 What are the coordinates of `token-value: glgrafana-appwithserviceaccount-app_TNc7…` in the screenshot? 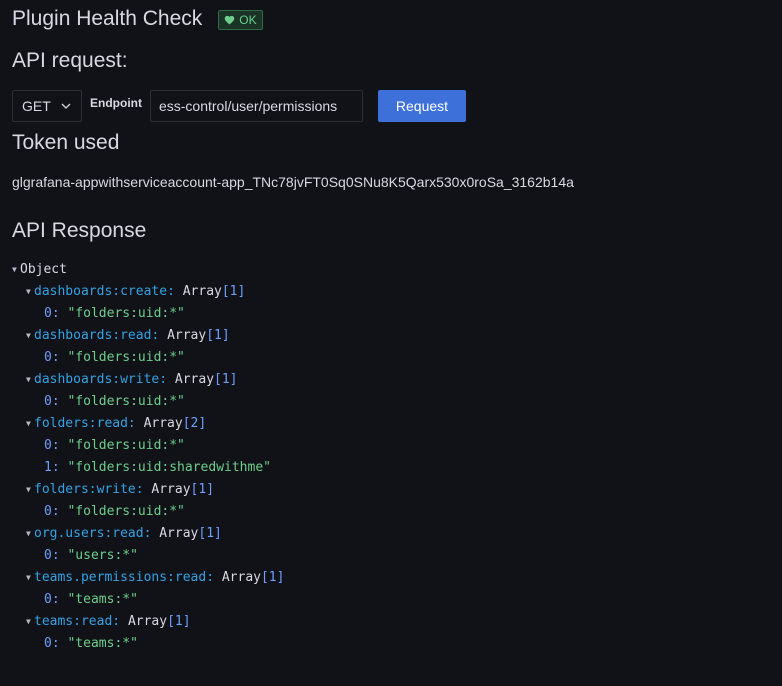 It's located at (293, 182).